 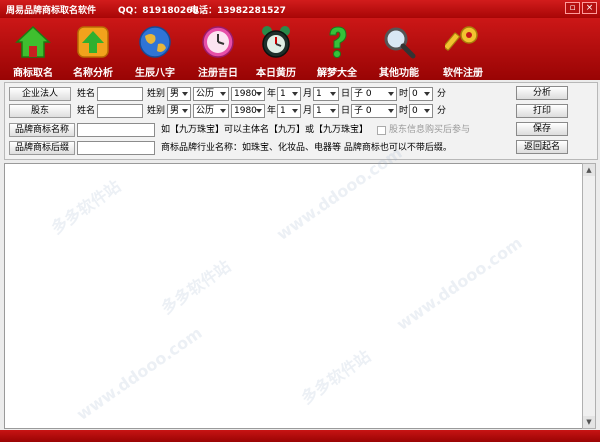 I want to click on scroll-down-icon: ▼, so click(x=589, y=422).